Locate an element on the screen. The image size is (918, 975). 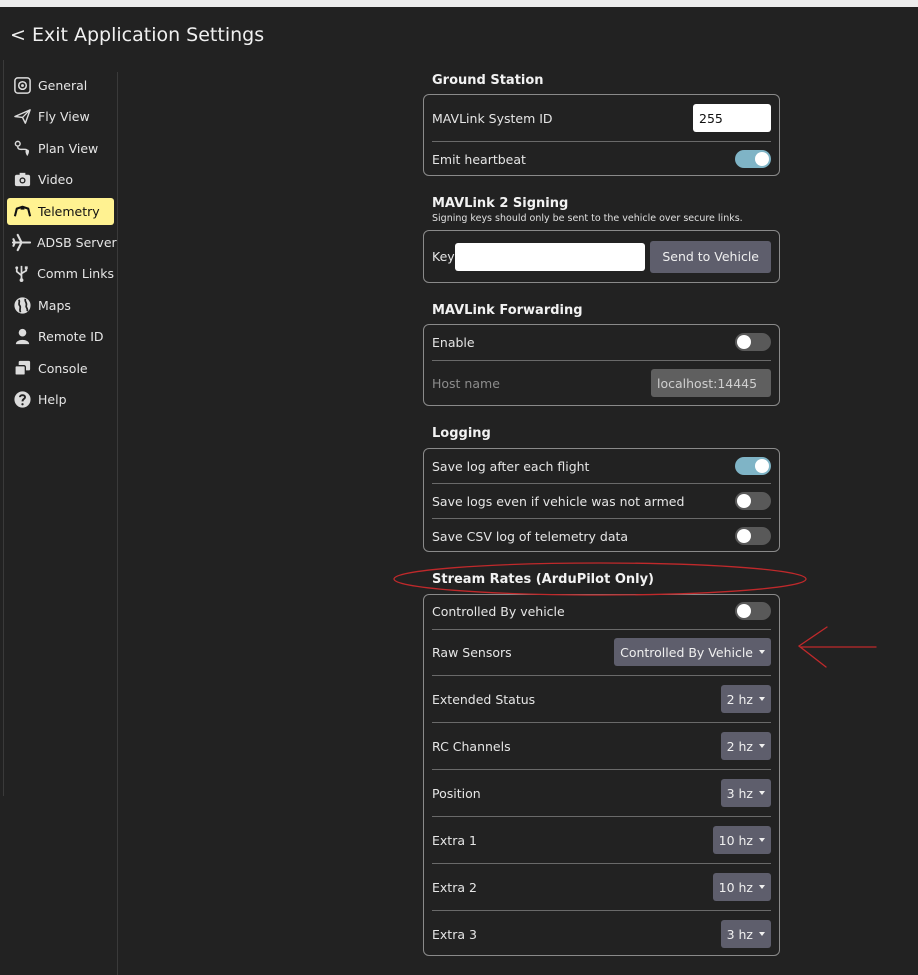
annotation-arrow is located at coordinates (837, 647).